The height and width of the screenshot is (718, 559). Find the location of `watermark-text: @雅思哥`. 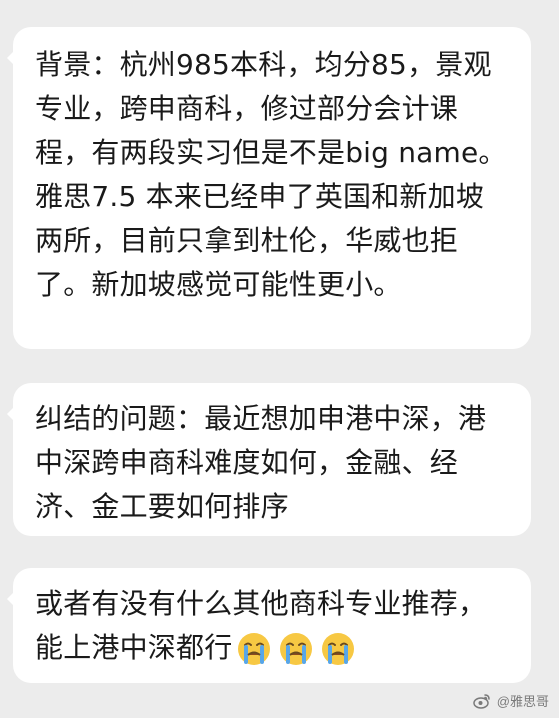

watermark-text: @雅思哥 is located at coordinates (522, 701).